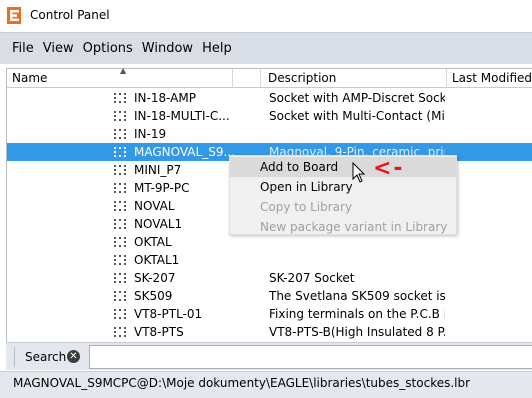  Describe the element at coordinates (70, 15) in the screenshot. I see `window-title: Control Panel` at that location.